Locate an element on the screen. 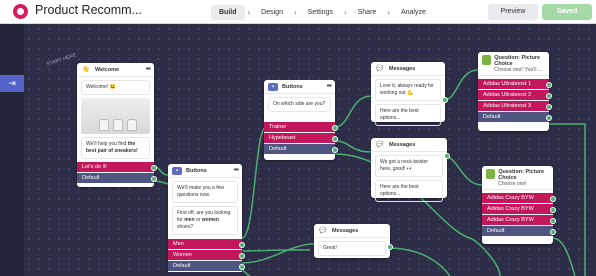 Image resolution: width=596 pixels, height=276 pixels. card-header: 👋 Welcome ••• is located at coordinates (115, 70).